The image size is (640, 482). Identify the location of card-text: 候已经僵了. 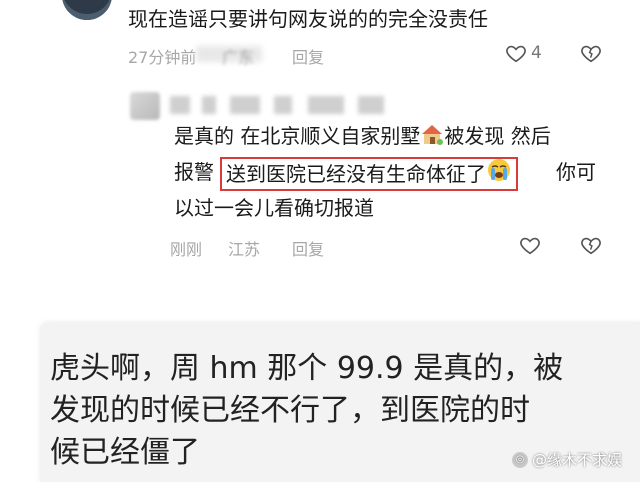
(125, 452).